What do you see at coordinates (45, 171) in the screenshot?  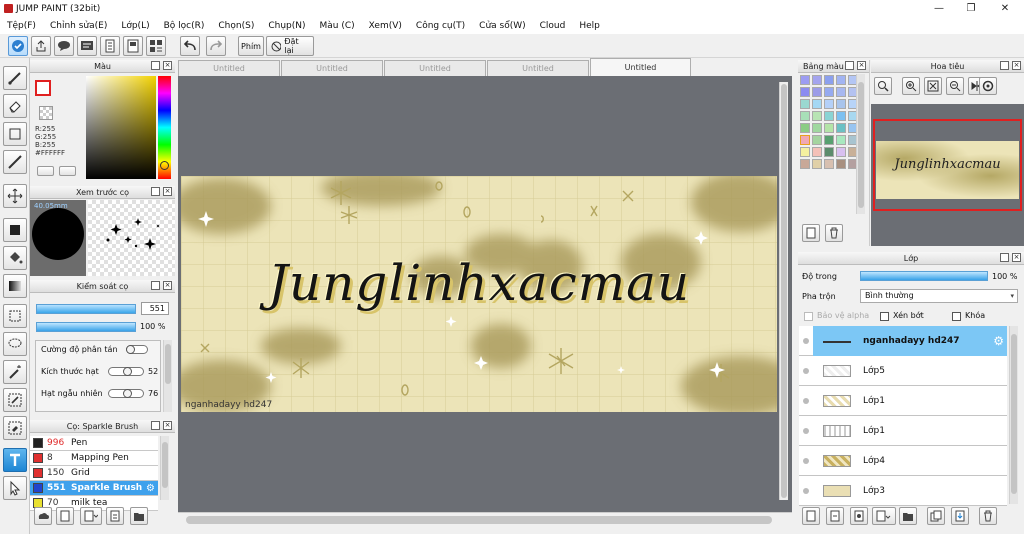 I see `eyedropper-button` at bounding box center [45, 171].